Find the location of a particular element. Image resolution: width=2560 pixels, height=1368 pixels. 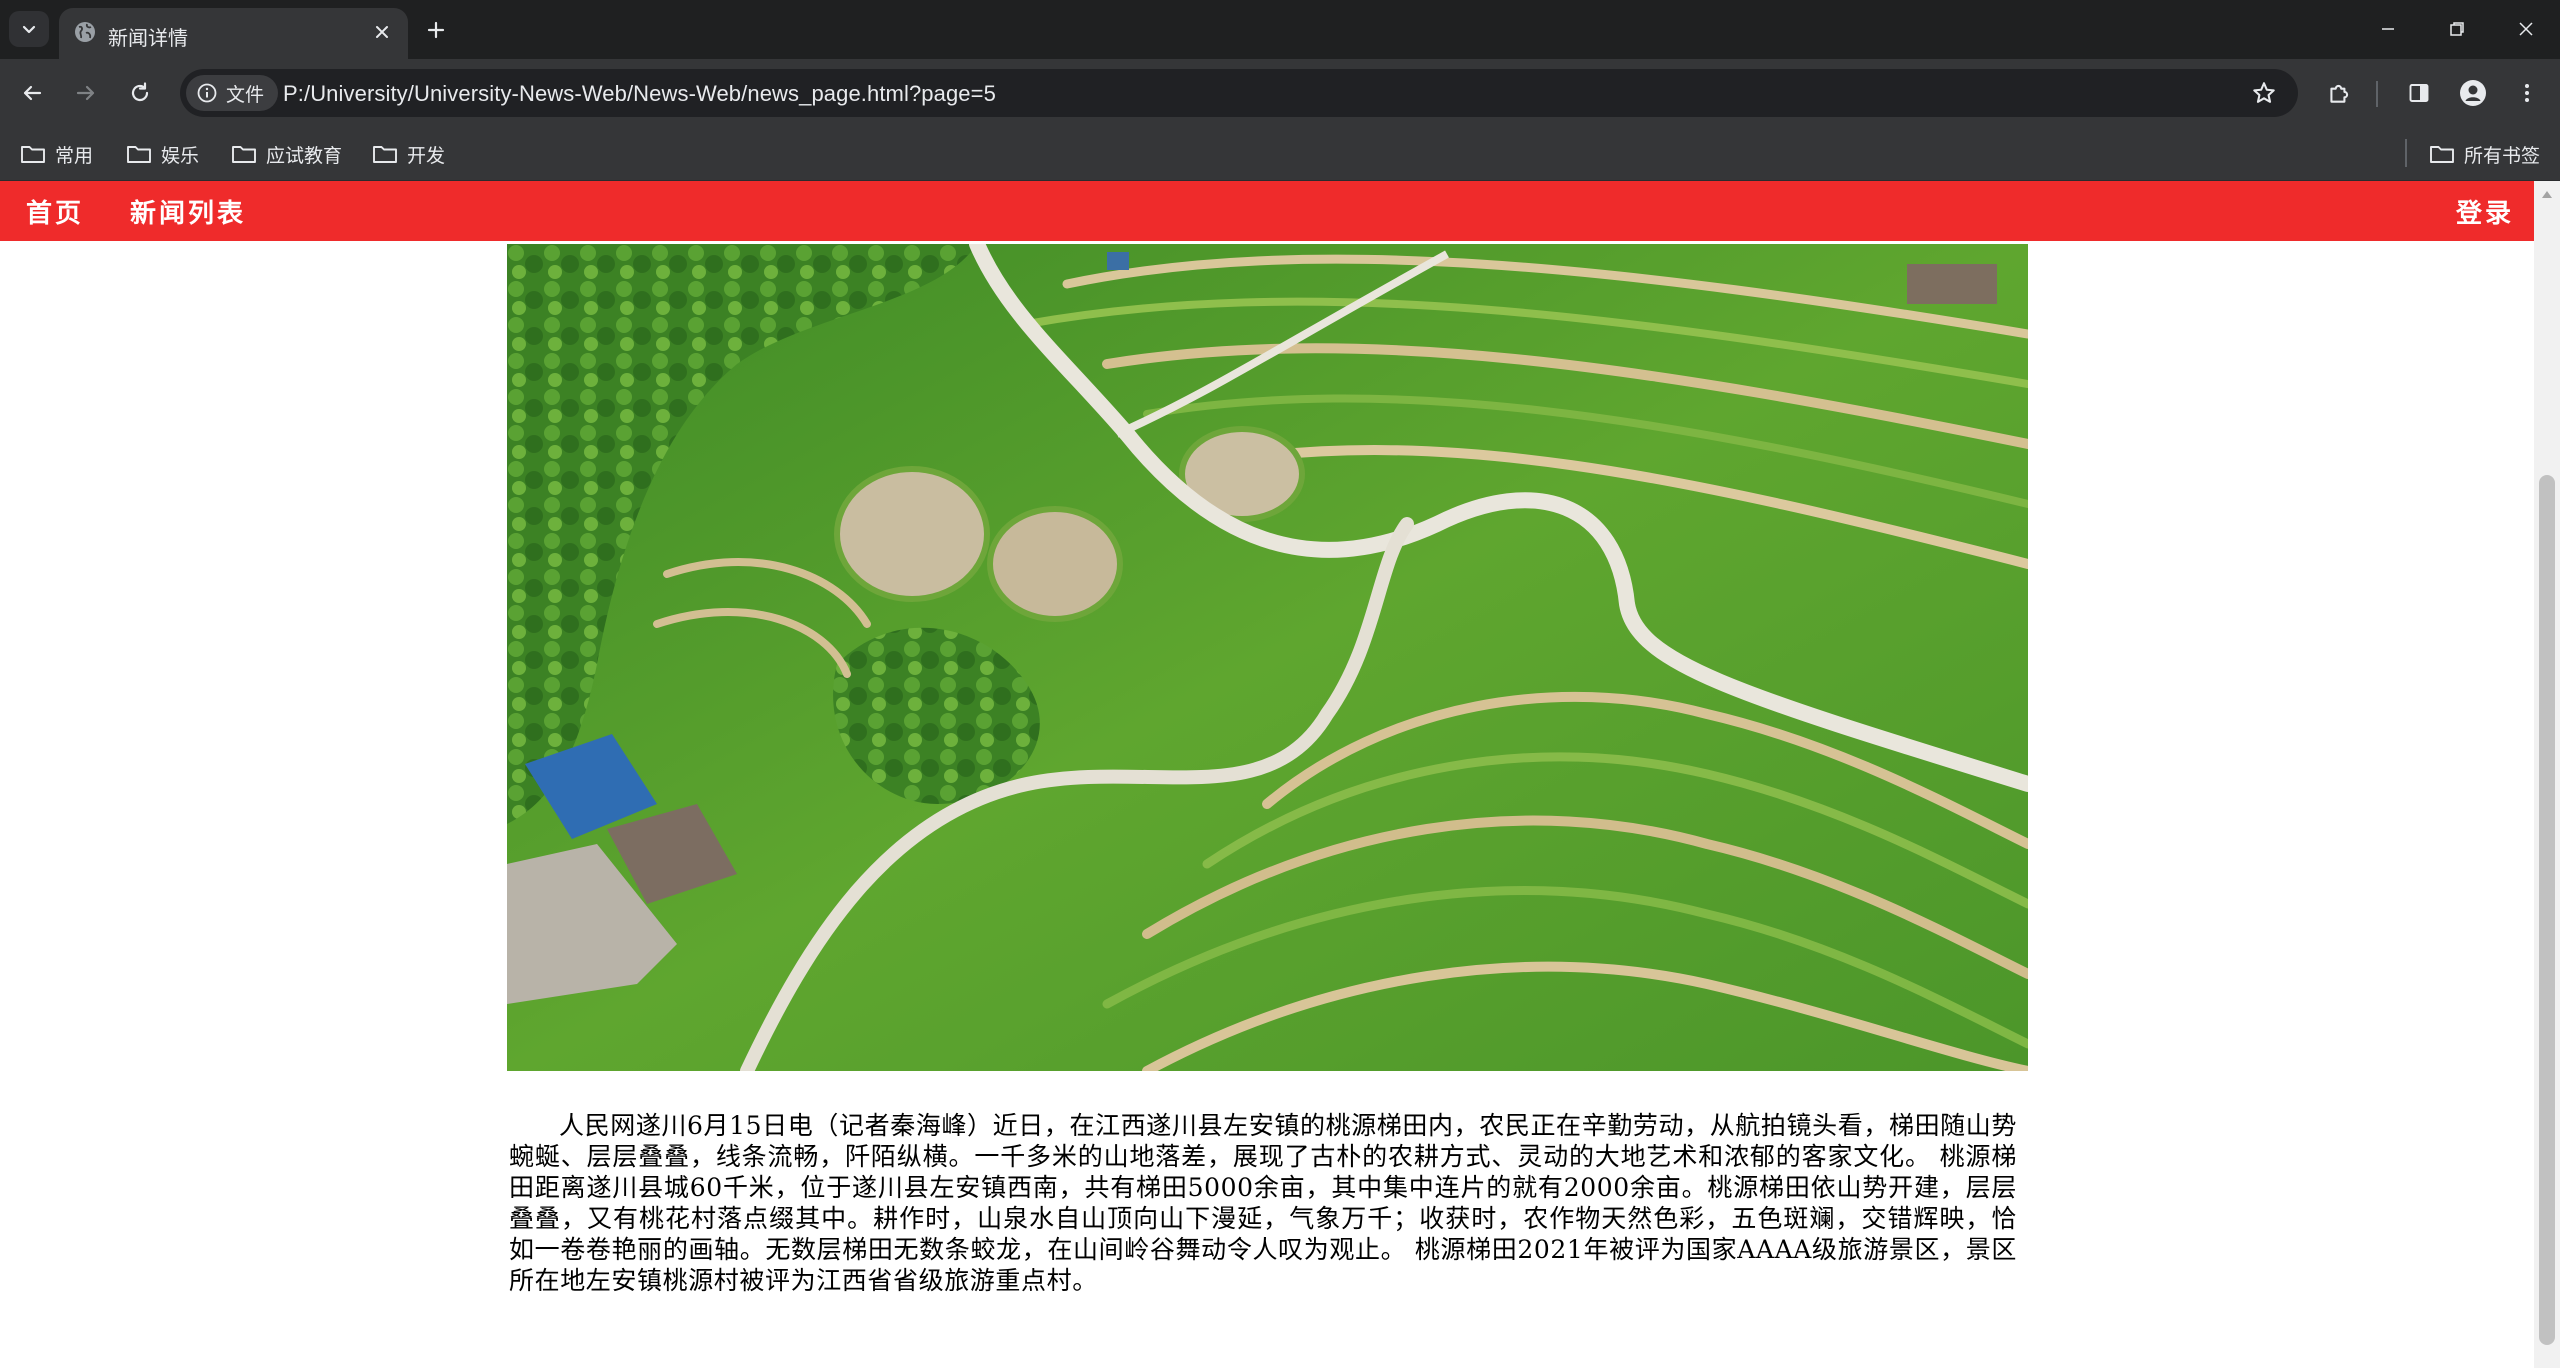

restore-icon is located at coordinates (2457, 29).